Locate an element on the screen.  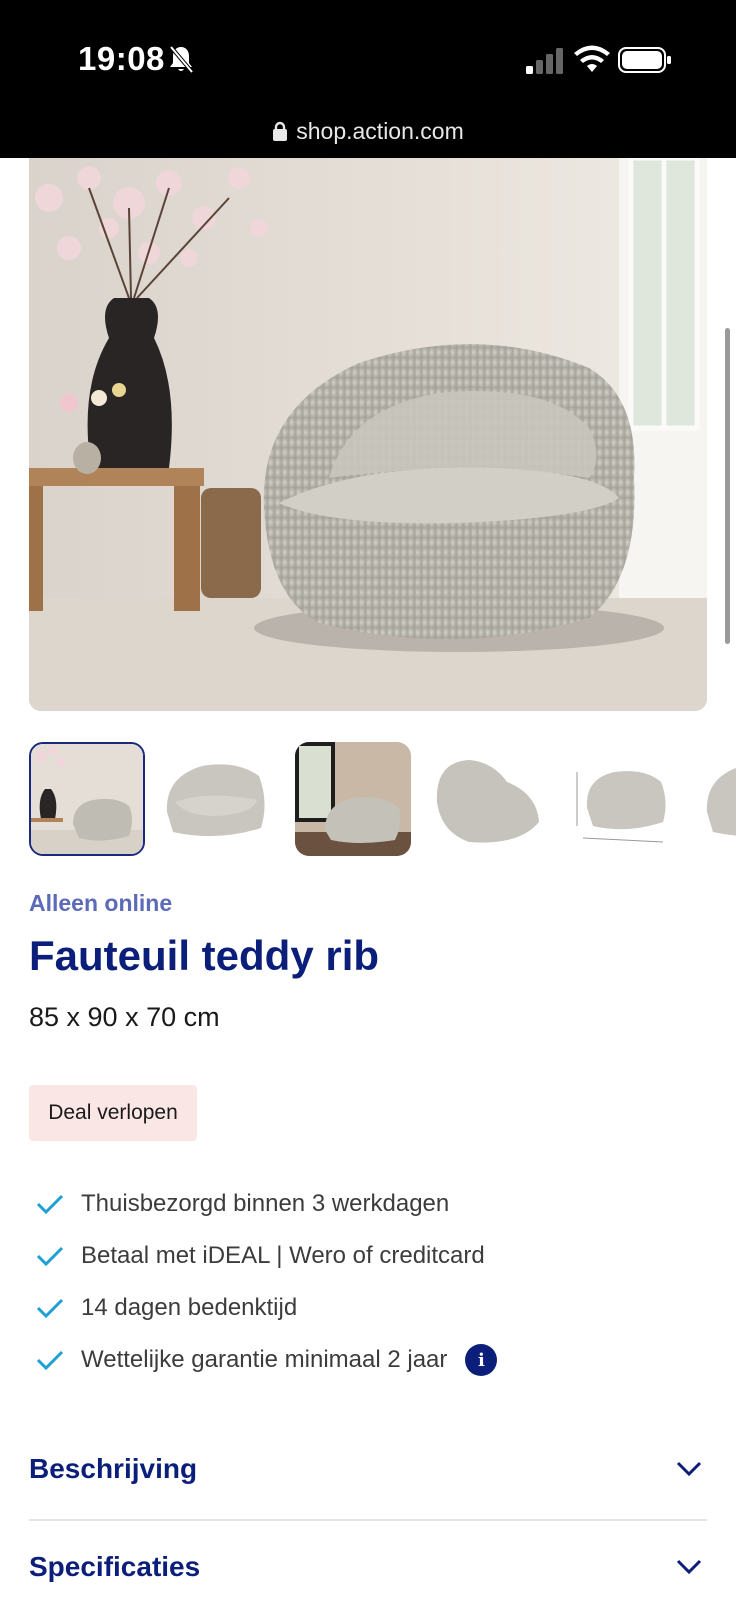
battery-icon is located at coordinates (644, 60).